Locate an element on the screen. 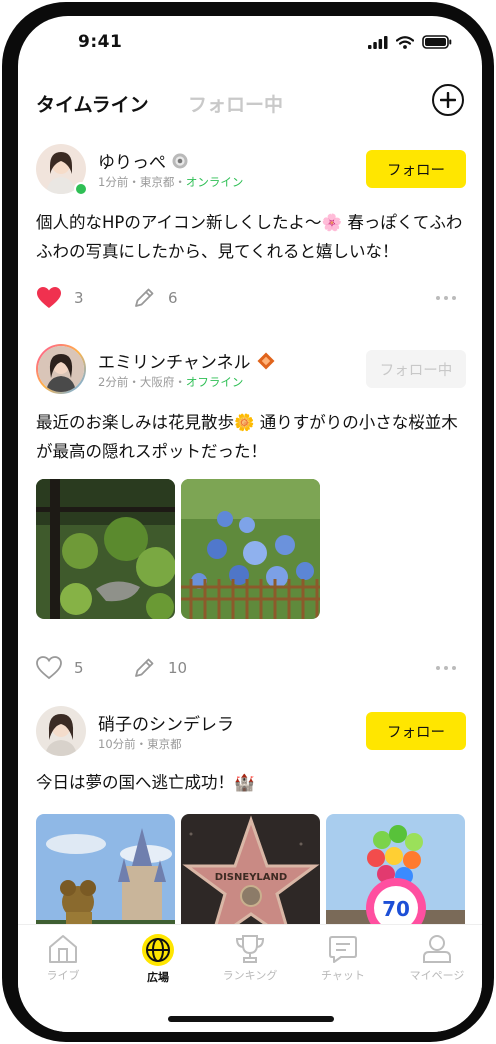 This screenshot has width=496, height=1044. nav-label: ライブ is located at coordinates (63, 975).